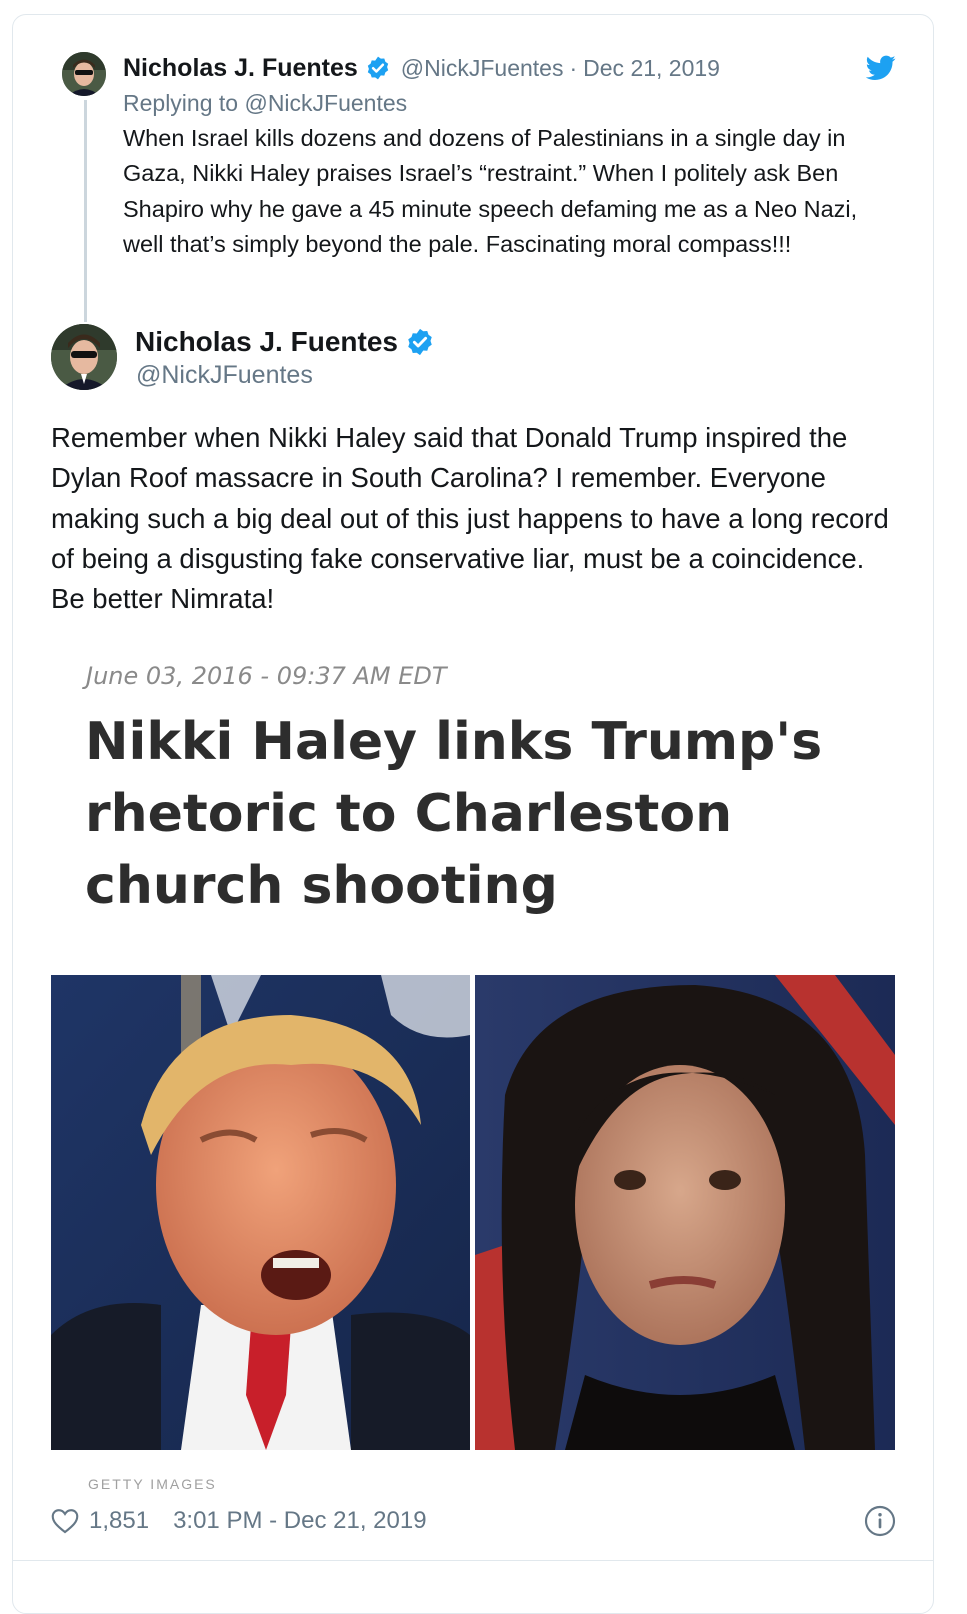  What do you see at coordinates (181, 103) in the screenshot?
I see `replying-prefix: Replying to` at bounding box center [181, 103].